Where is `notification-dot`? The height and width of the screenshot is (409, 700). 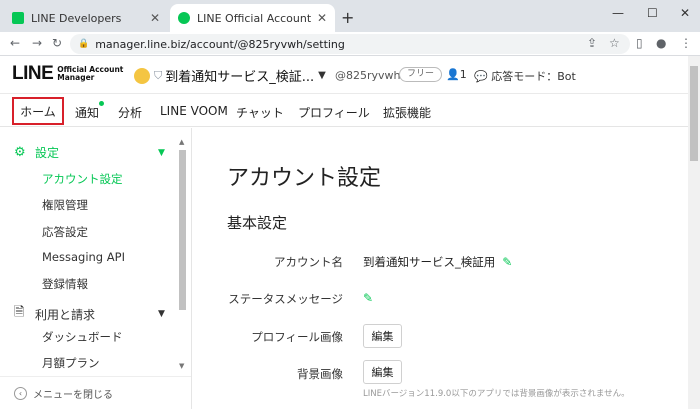
notification-dot is located at coordinates (101, 103).